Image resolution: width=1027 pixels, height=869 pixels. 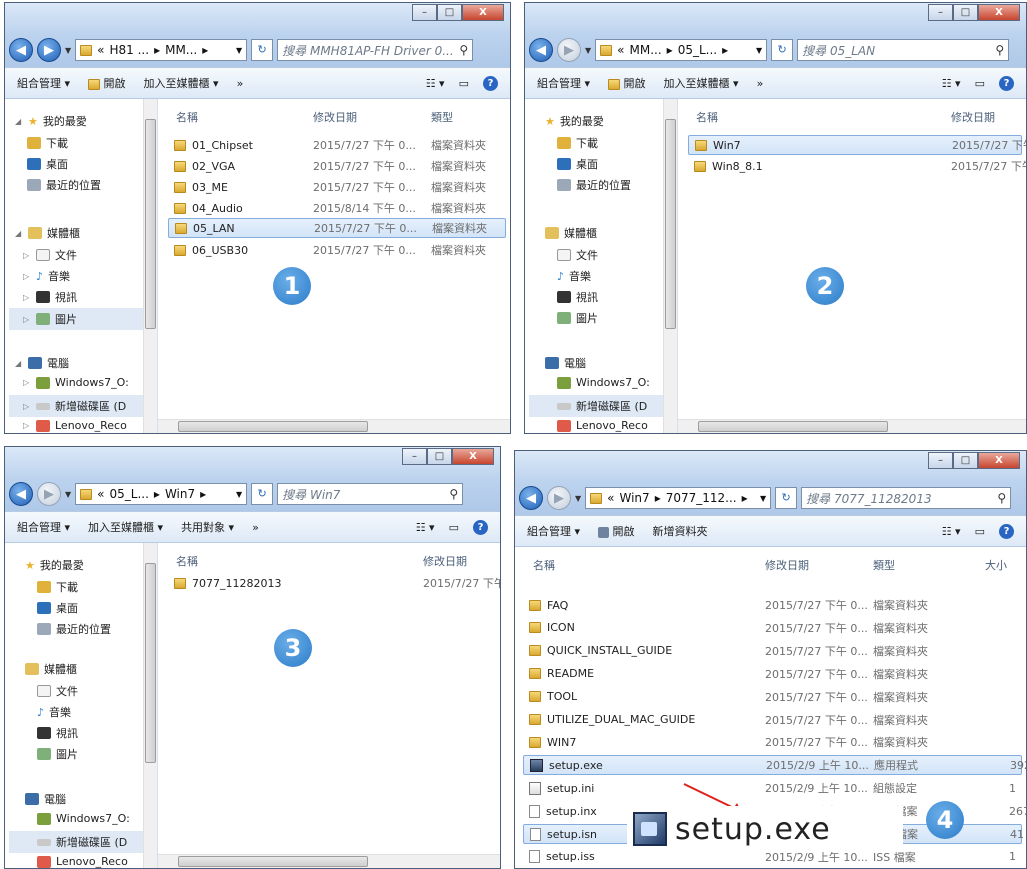 I want to click on nav-favorites: ◢ ★ 我的最愛, so click(x=51, y=121).